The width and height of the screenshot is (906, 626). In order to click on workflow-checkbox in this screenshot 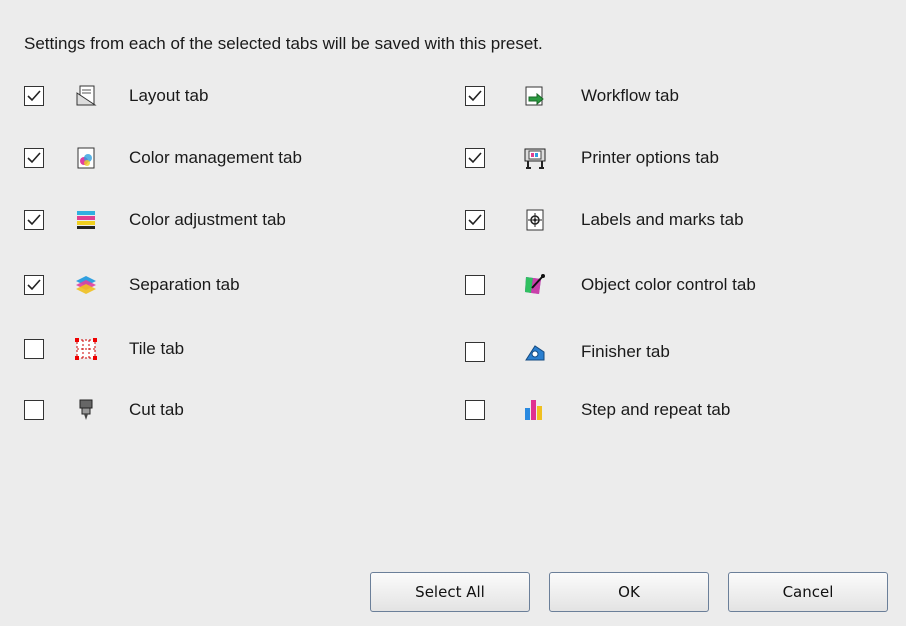, I will do `click(475, 96)`.